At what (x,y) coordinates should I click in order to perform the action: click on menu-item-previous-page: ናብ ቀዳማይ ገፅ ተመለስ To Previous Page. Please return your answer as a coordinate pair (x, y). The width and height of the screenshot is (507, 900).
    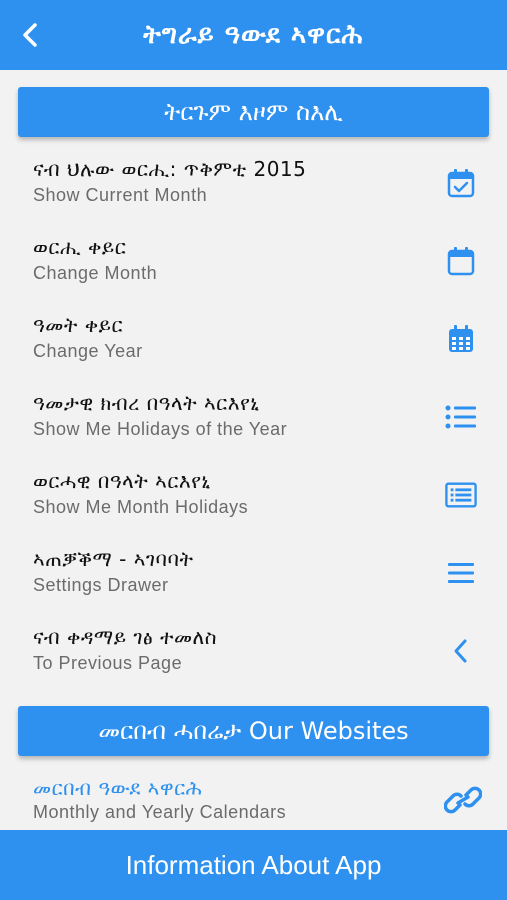
    Looking at the image, I should click on (253, 652).